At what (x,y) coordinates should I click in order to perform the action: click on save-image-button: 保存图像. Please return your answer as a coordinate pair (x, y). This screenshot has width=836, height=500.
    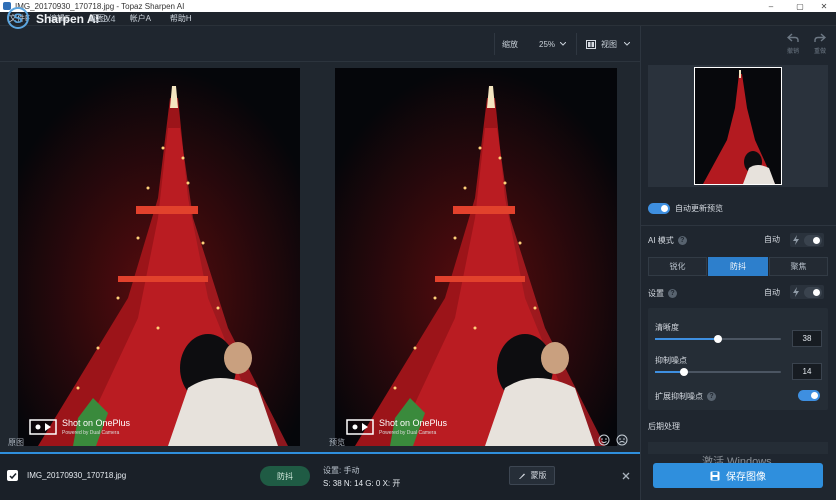
    Looking at the image, I should click on (738, 475).